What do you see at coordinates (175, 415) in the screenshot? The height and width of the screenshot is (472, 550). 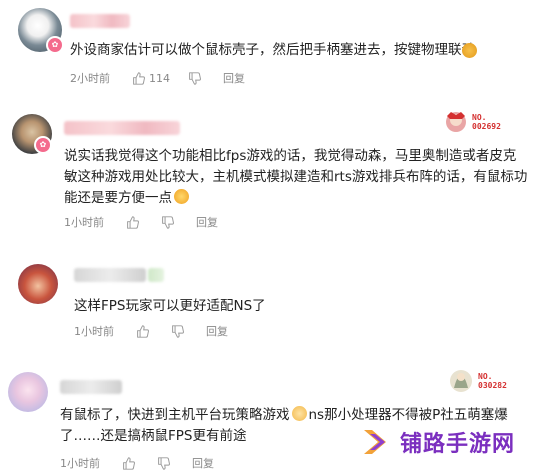 I see `comment-line: 有鼠标了，快进到主机平台玩策略游戏` at bounding box center [175, 415].